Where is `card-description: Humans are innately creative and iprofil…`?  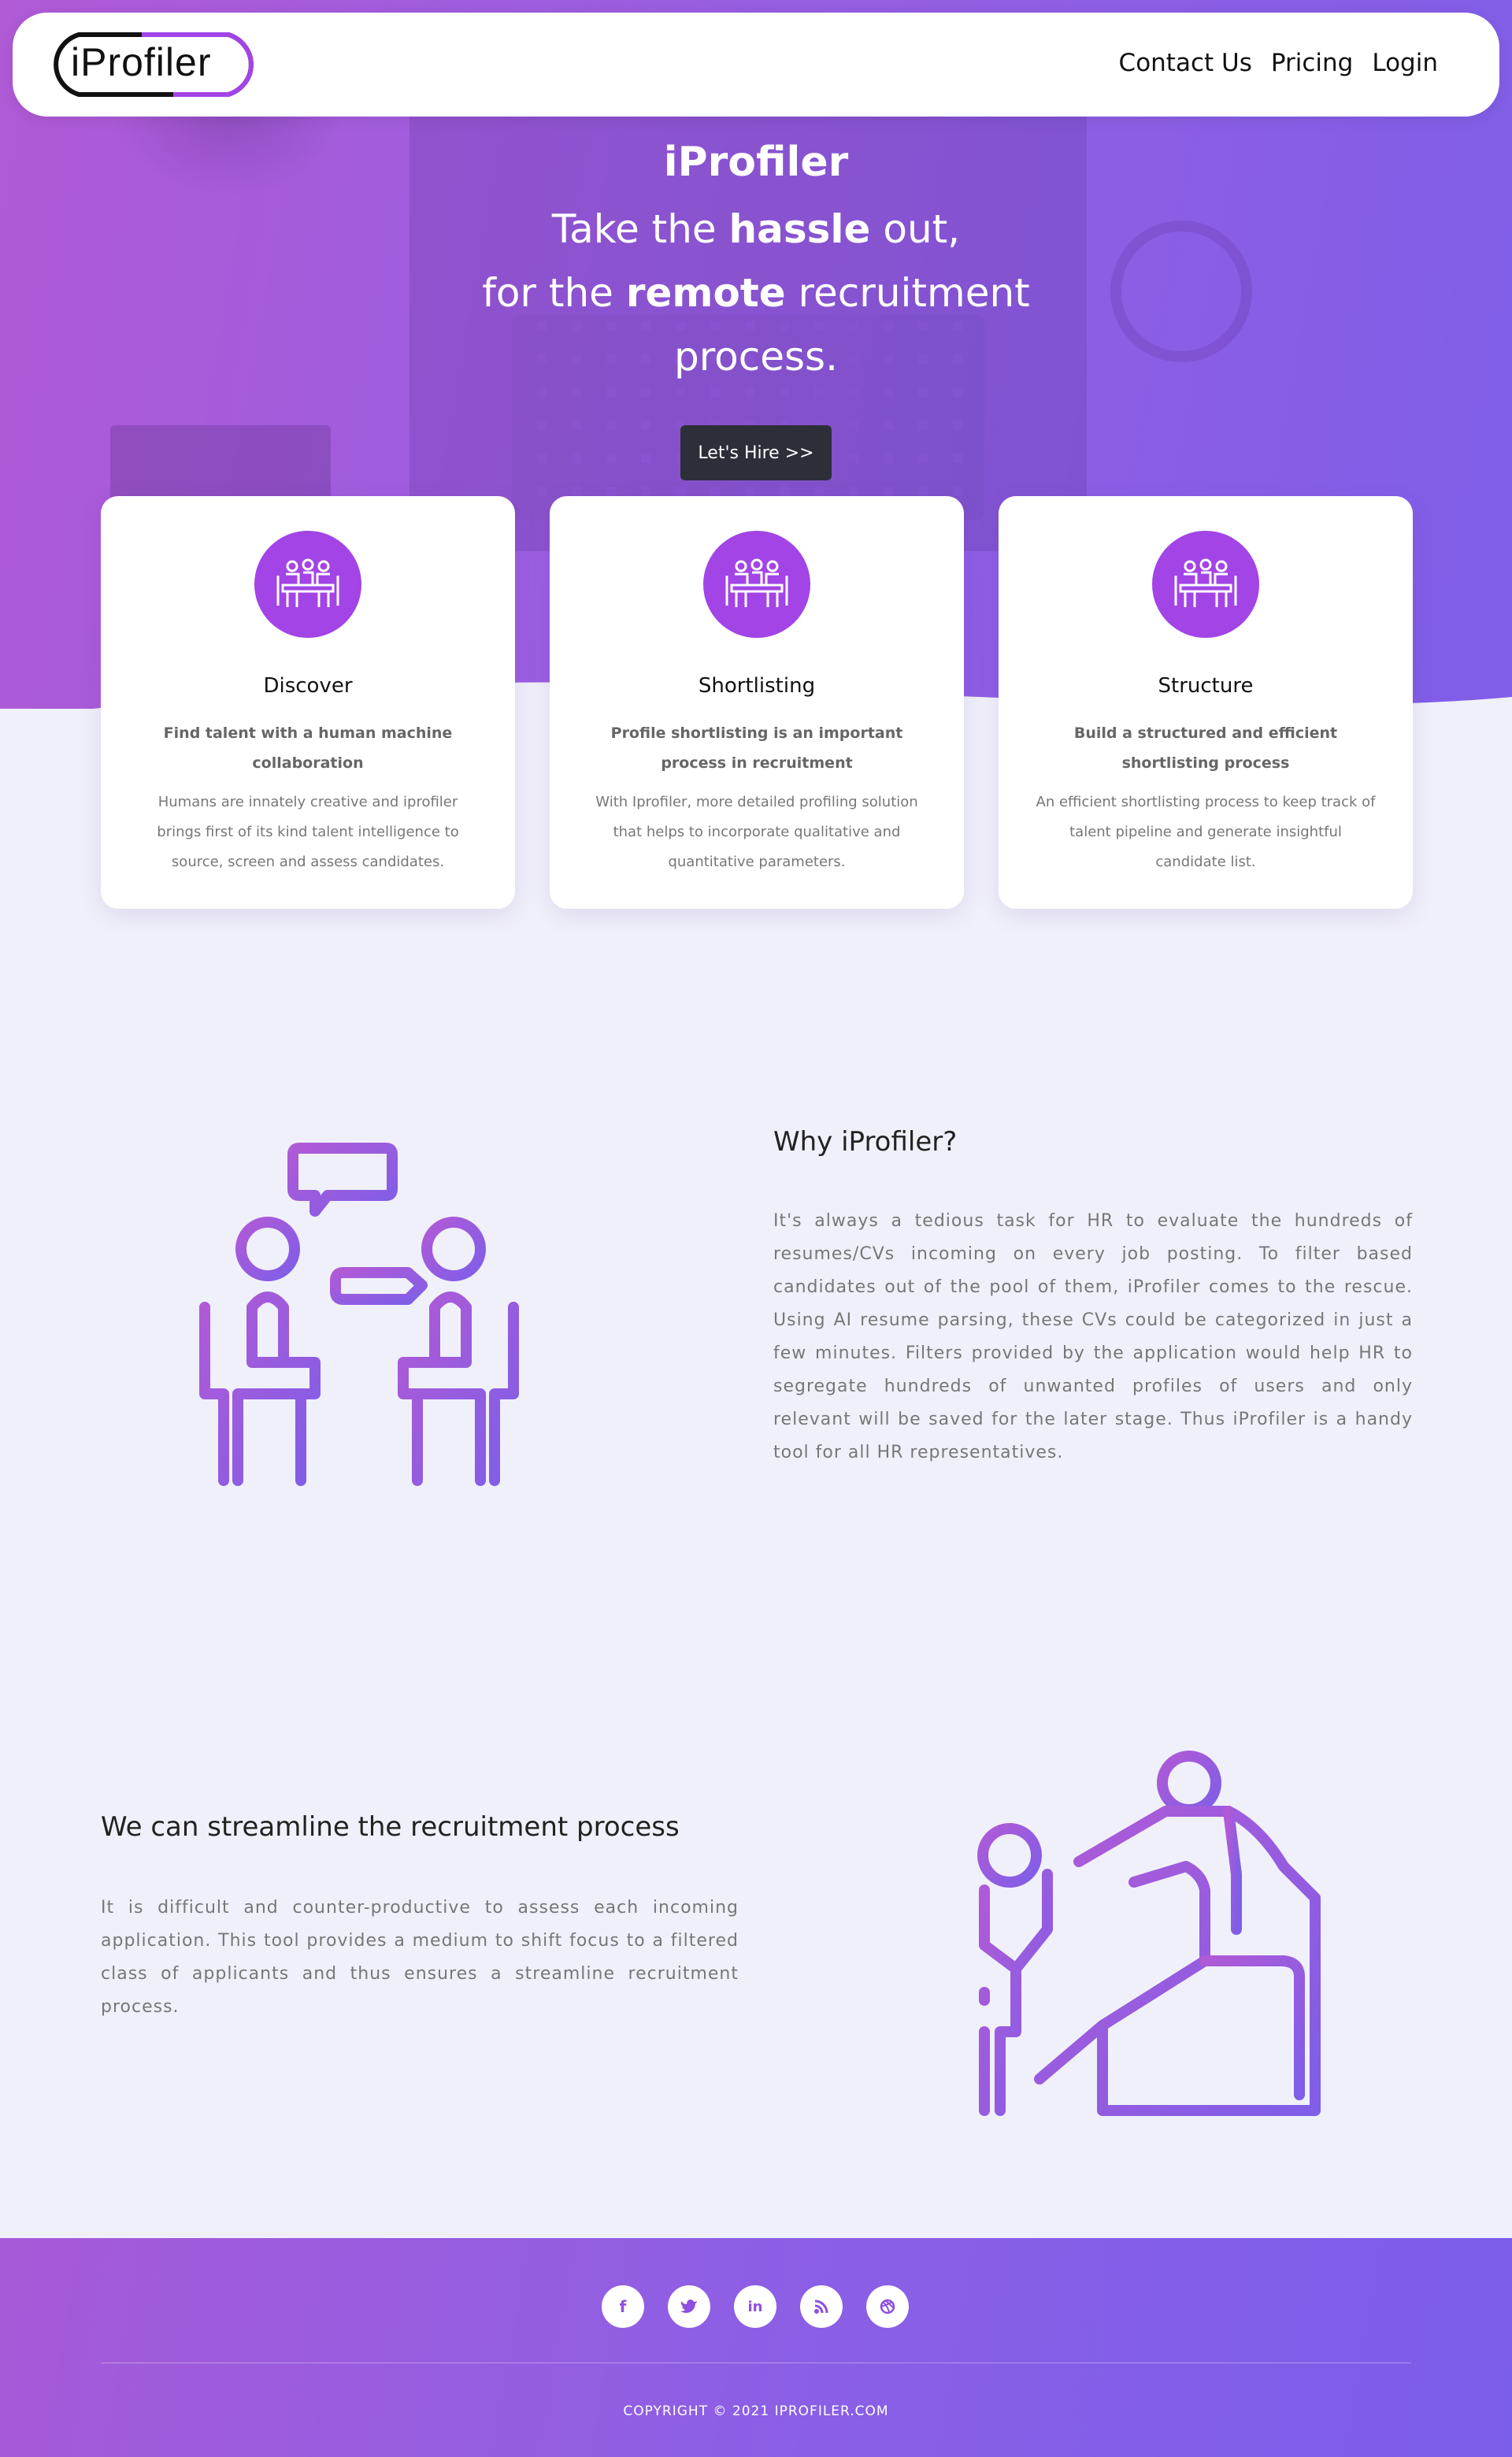
card-description: Humans are innately creative and iprofil… is located at coordinates (308, 832).